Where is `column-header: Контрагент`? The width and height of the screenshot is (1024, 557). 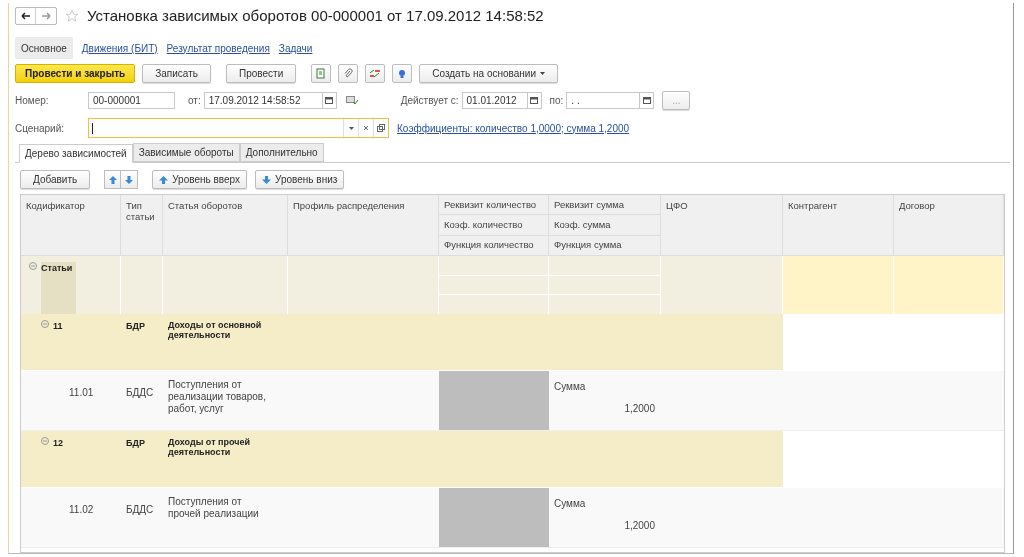
column-header: Контрагент is located at coordinates (838, 225).